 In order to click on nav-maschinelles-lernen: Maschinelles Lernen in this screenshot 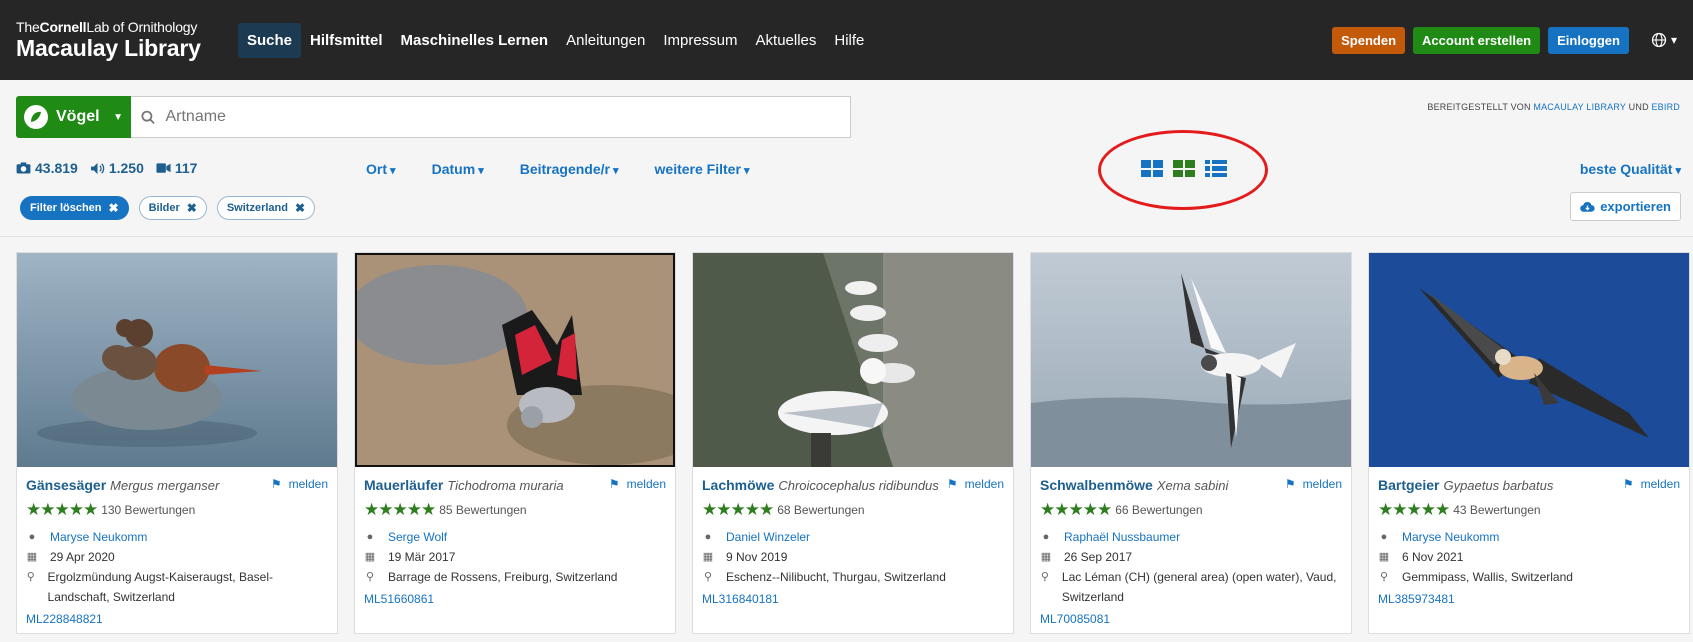, I will do `click(475, 40)`.